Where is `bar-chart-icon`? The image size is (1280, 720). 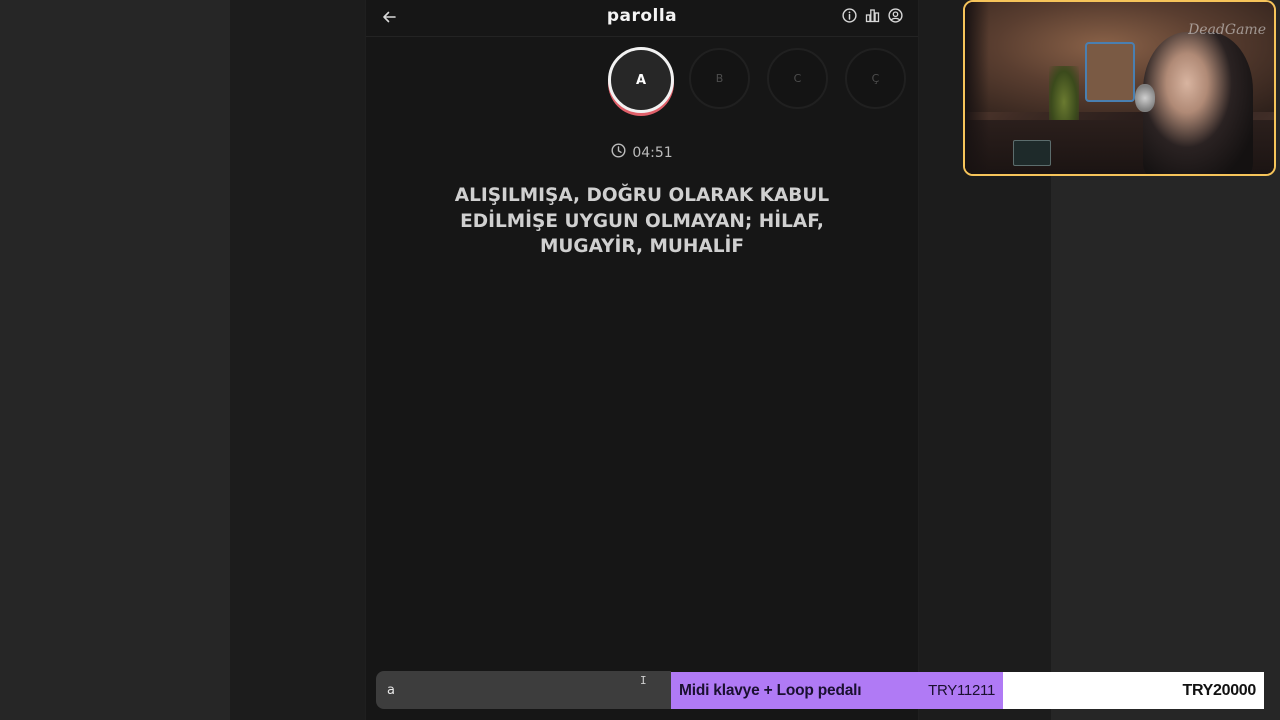
bar-chart-icon is located at coordinates (872, 17).